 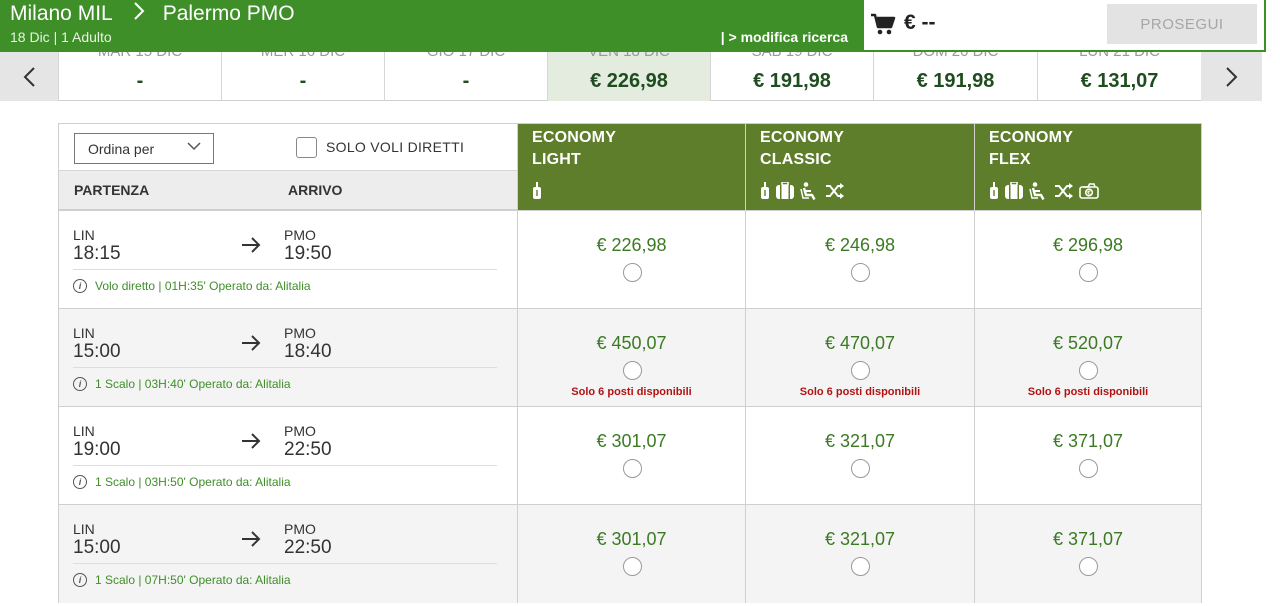 I want to click on flight-info-text: 1 Scalo | 07H:50' Operato da: Alitalia, so click(x=193, y=580).